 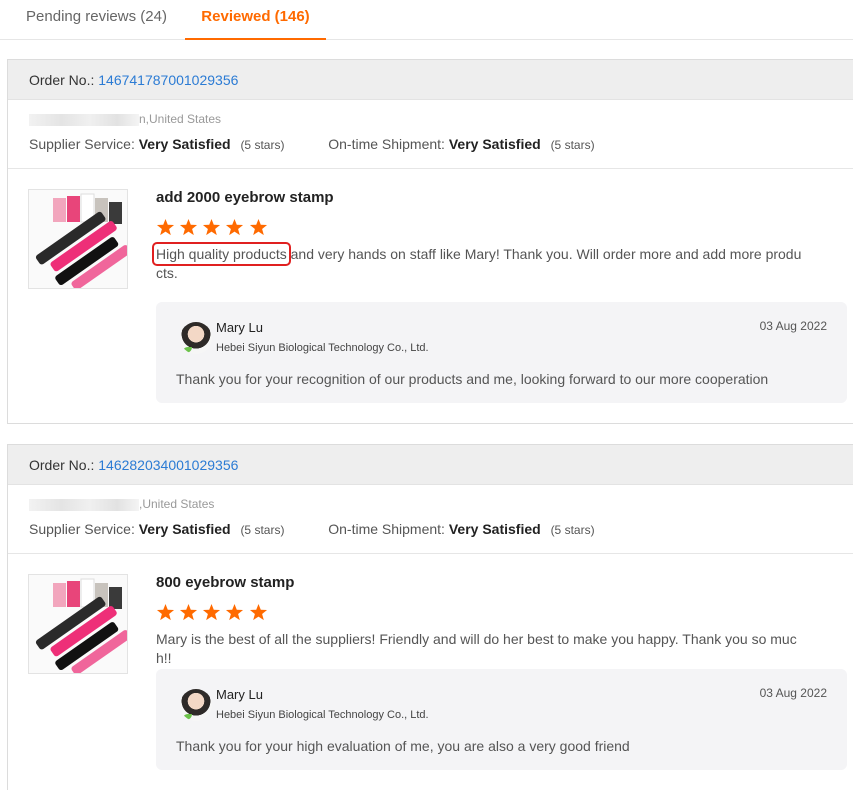 What do you see at coordinates (245, 197) in the screenshot?
I see `product-name: add 2000 eyebrow stamp` at bounding box center [245, 197].